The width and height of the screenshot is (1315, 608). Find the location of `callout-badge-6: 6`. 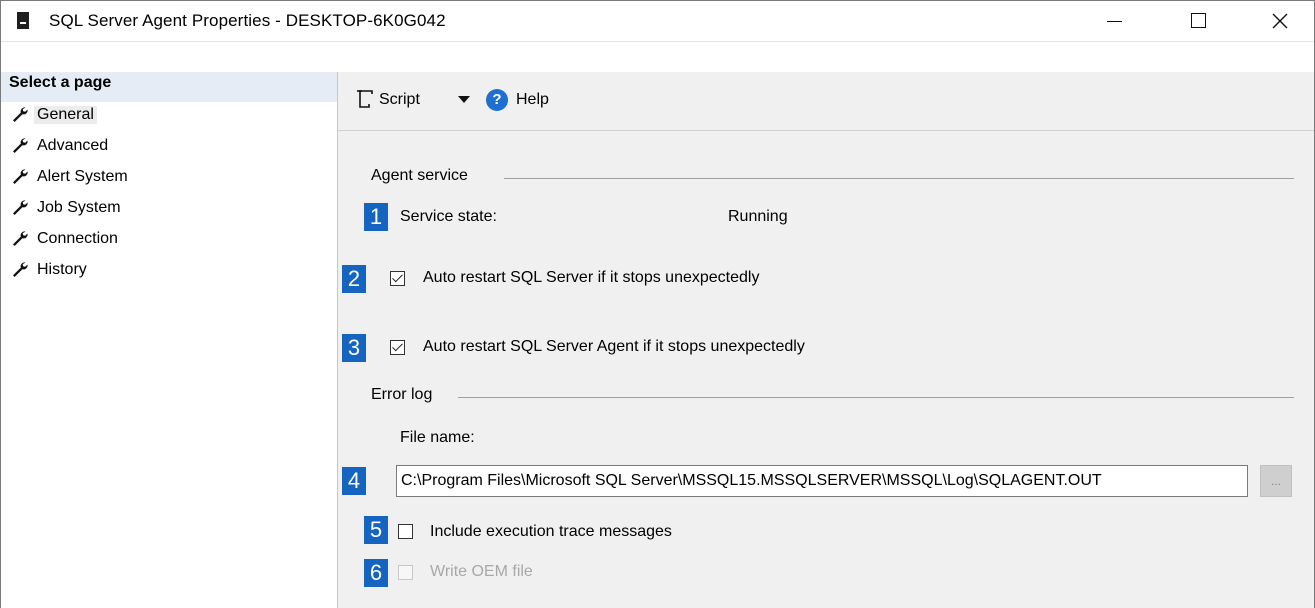

callout-badge-6: 6 is located at coordinates (376, 573).